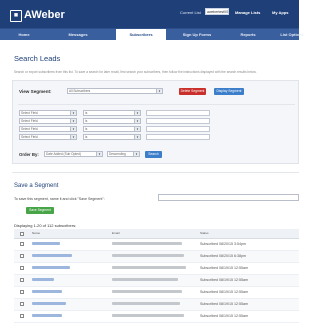 This screenshot has height=323, width=320. Describe the element at coordinates (280, 12) in the screenshot. I see `my-apps-link: My Apps` at that location.